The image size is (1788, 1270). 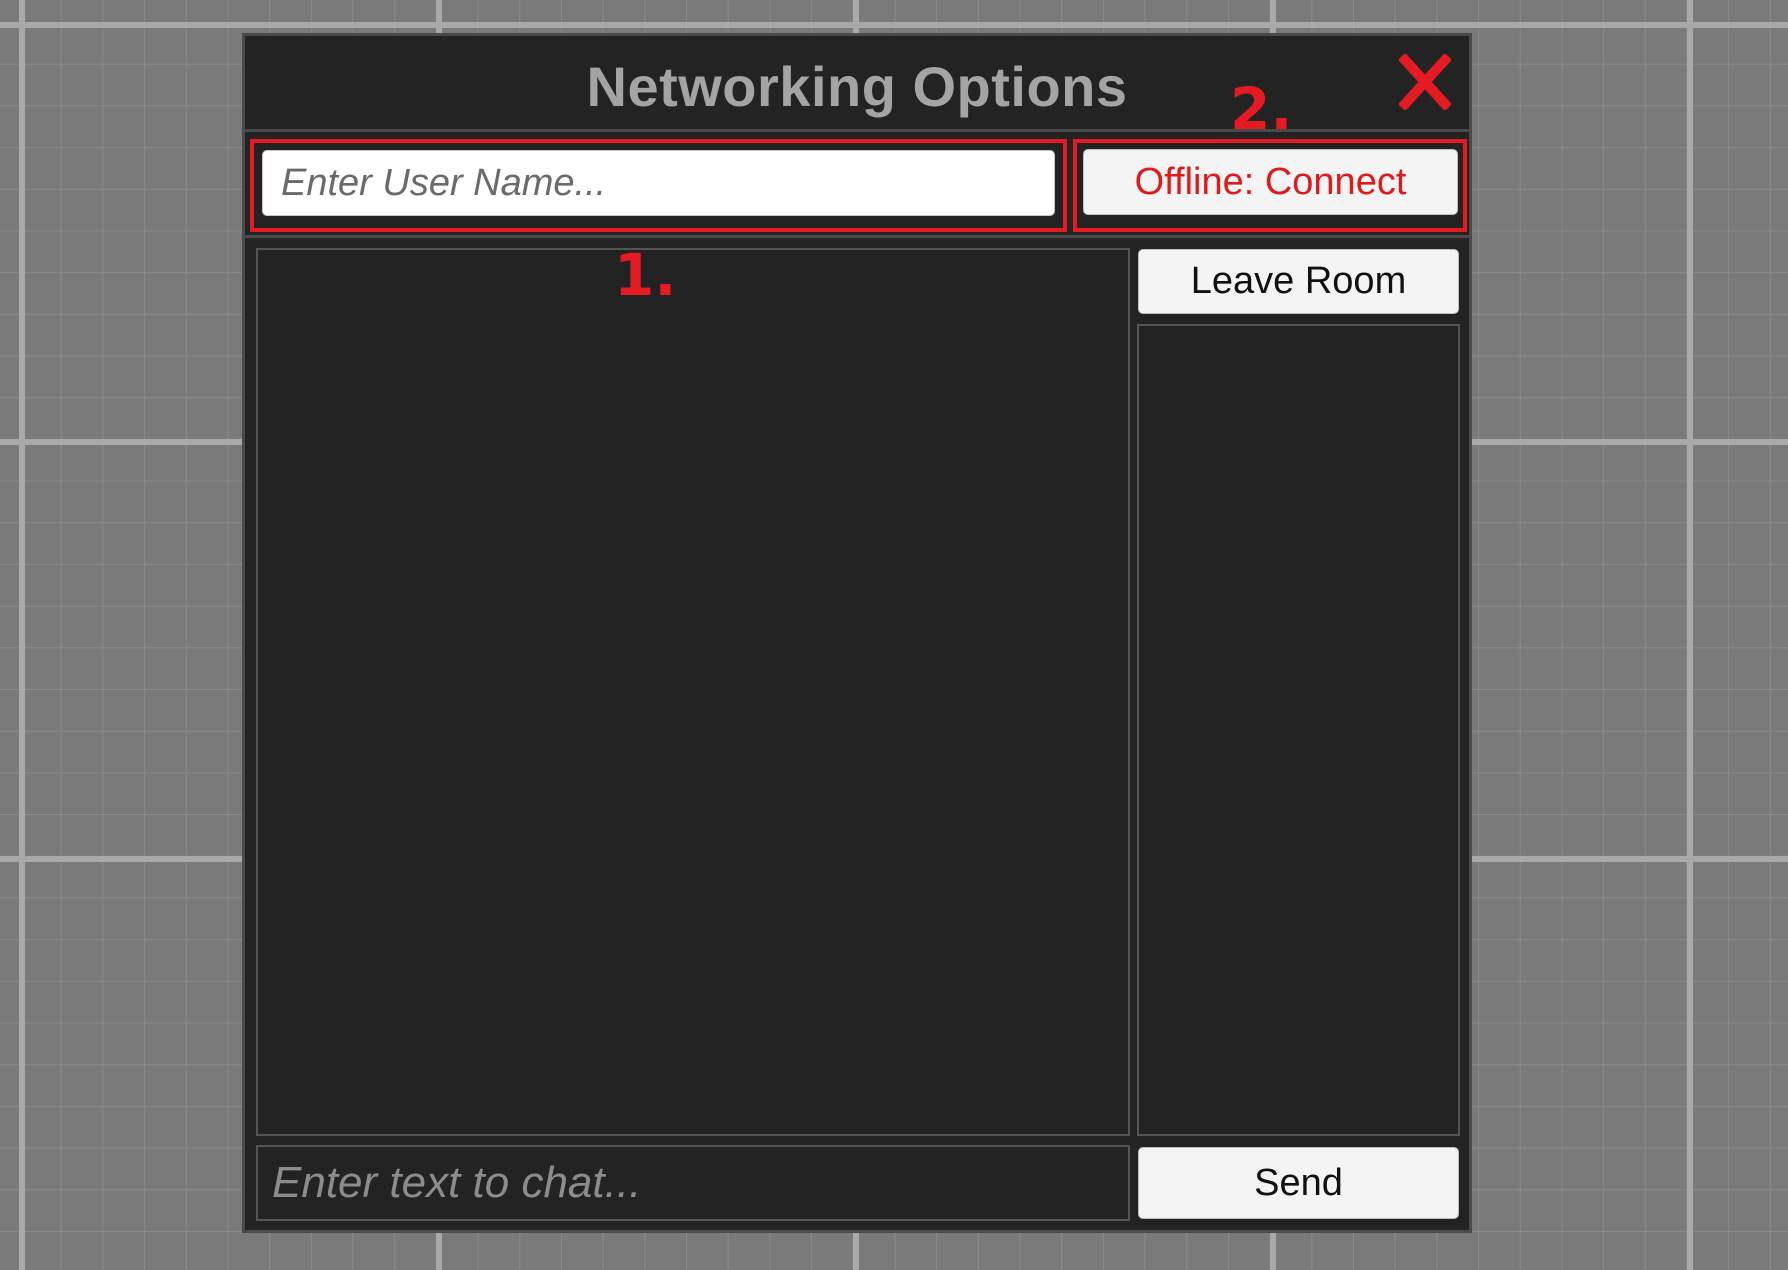 What do you see at coordinates (1261, 109) in the screenshot?
I see `annotation-marker-2: 2.` at bounding box center [1261, 109].